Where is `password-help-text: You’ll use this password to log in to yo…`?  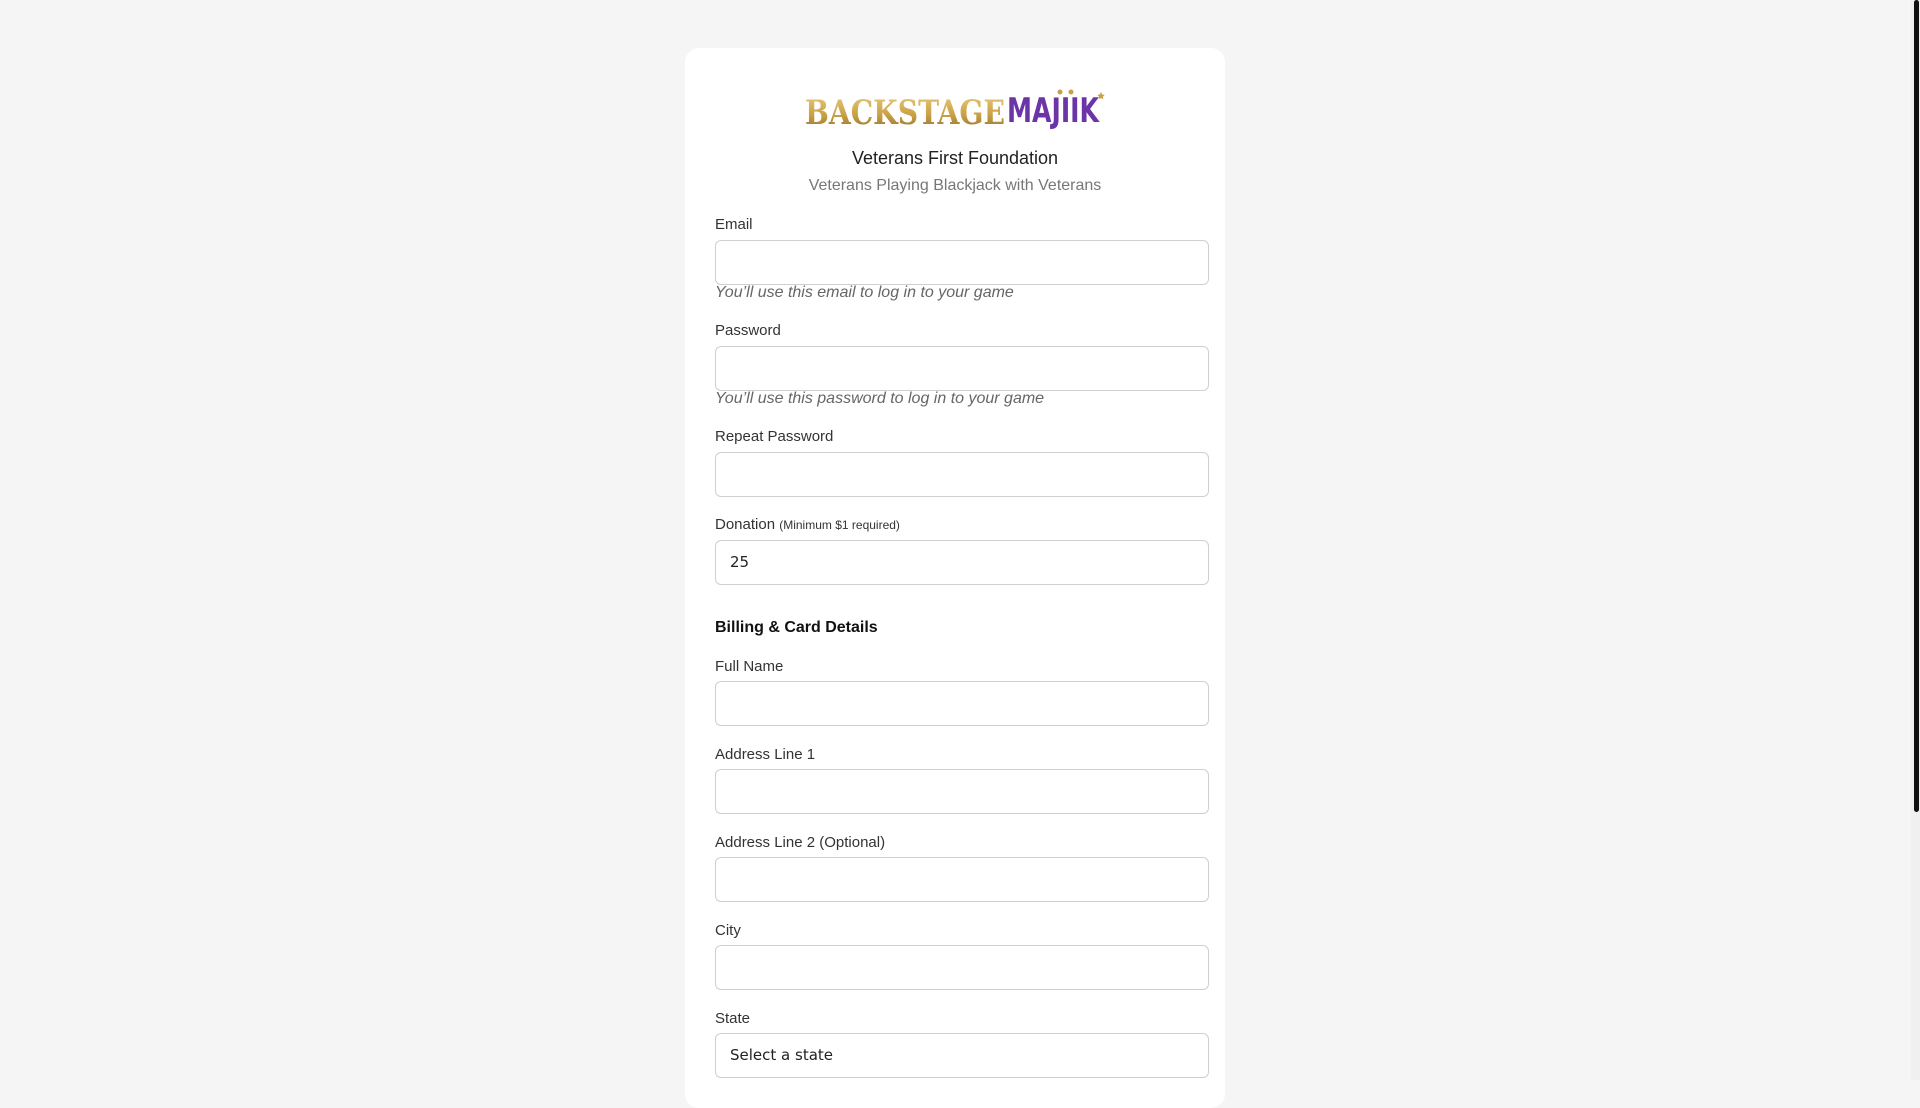 password-help-text: You’ll use this password to log in to yo… is located at coordinates (880, 398).